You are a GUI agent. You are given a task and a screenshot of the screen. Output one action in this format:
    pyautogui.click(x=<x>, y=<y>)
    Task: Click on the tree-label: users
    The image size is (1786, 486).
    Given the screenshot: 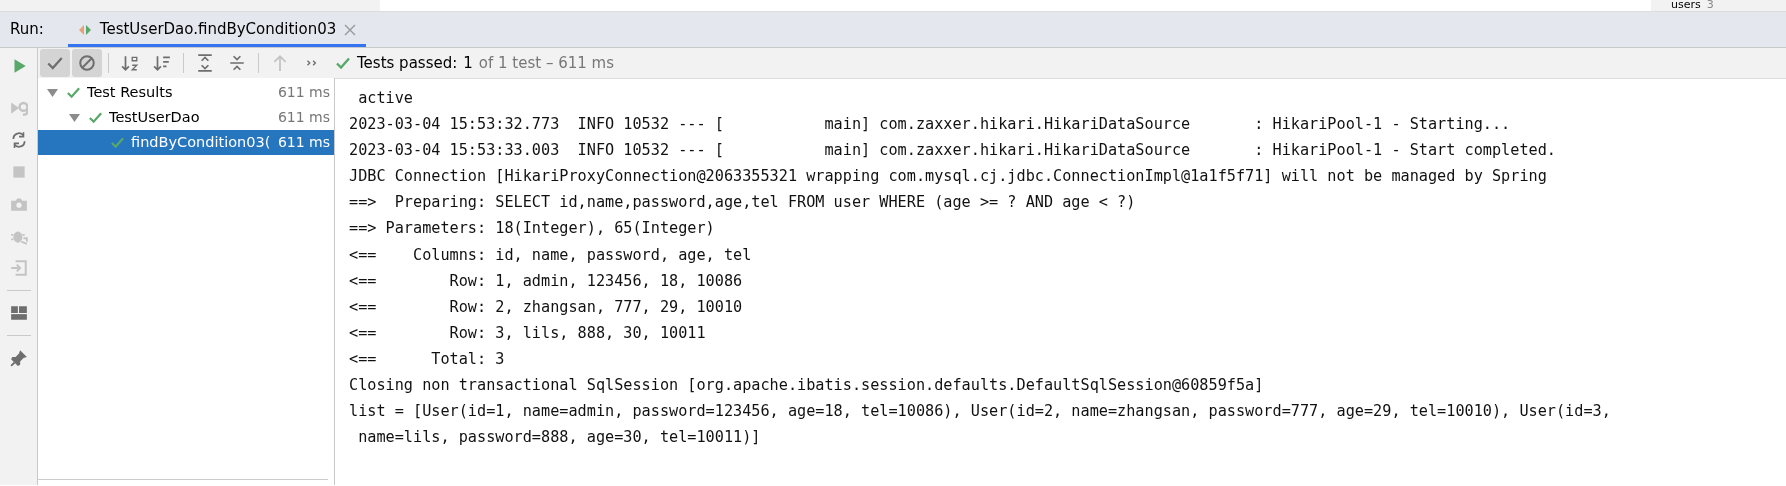 What is the action you would take?
    pyautogui.click(x=1686, y=5)
    